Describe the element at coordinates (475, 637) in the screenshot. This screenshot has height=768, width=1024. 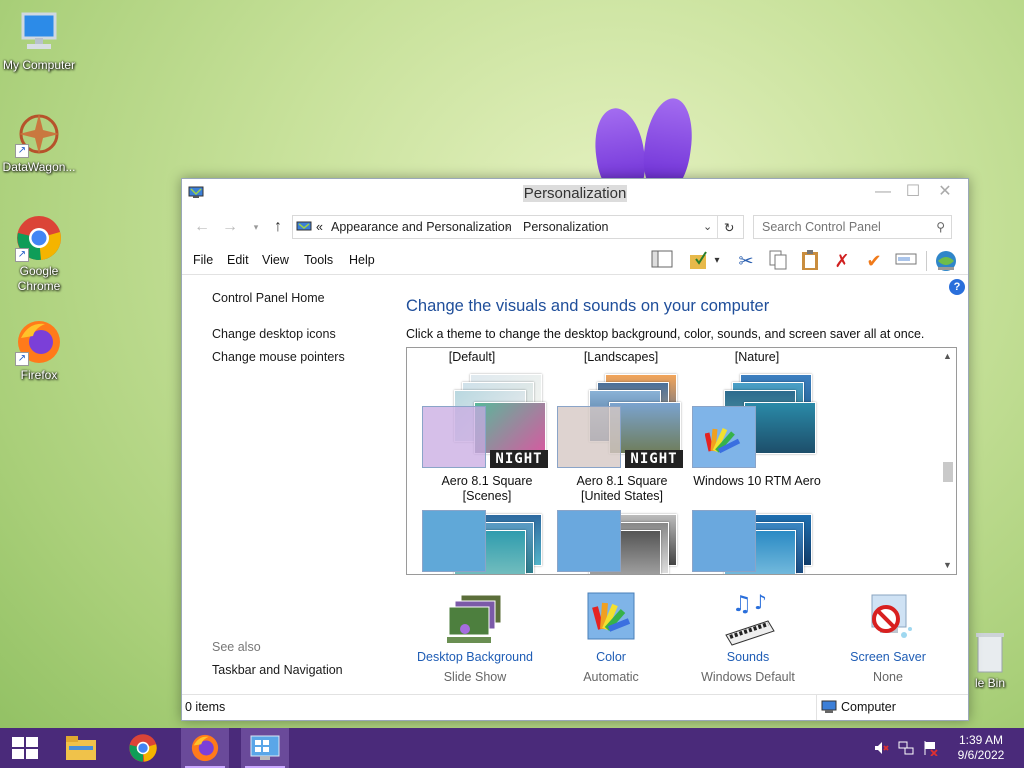
I see `desktop-background-setting: Desktop Background Slide Show` at that location.